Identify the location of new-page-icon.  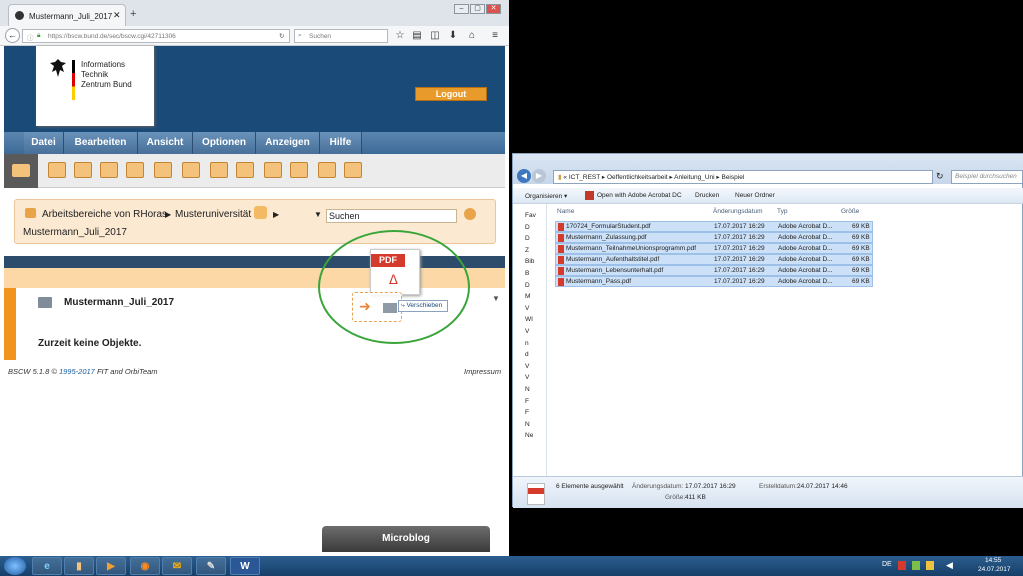
(273, 170).